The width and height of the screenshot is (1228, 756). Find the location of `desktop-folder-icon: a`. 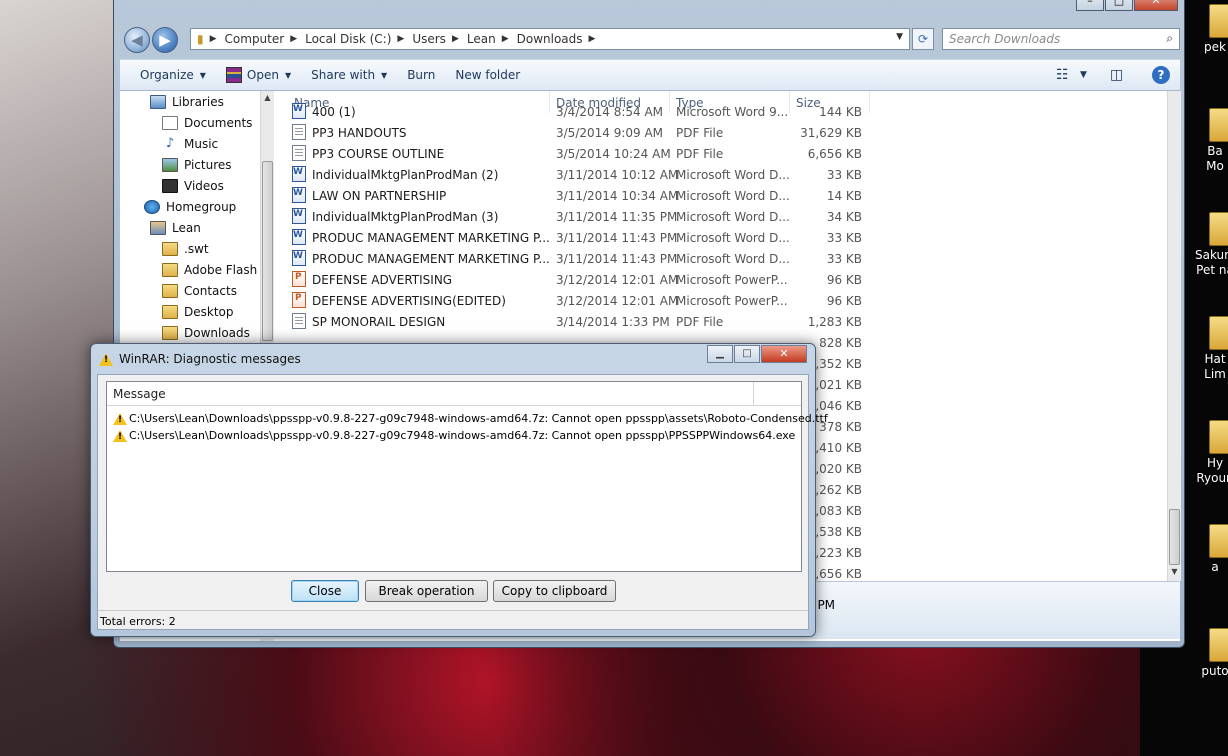

desktop-folder-icon: a is located at coordinates (1211, 549).